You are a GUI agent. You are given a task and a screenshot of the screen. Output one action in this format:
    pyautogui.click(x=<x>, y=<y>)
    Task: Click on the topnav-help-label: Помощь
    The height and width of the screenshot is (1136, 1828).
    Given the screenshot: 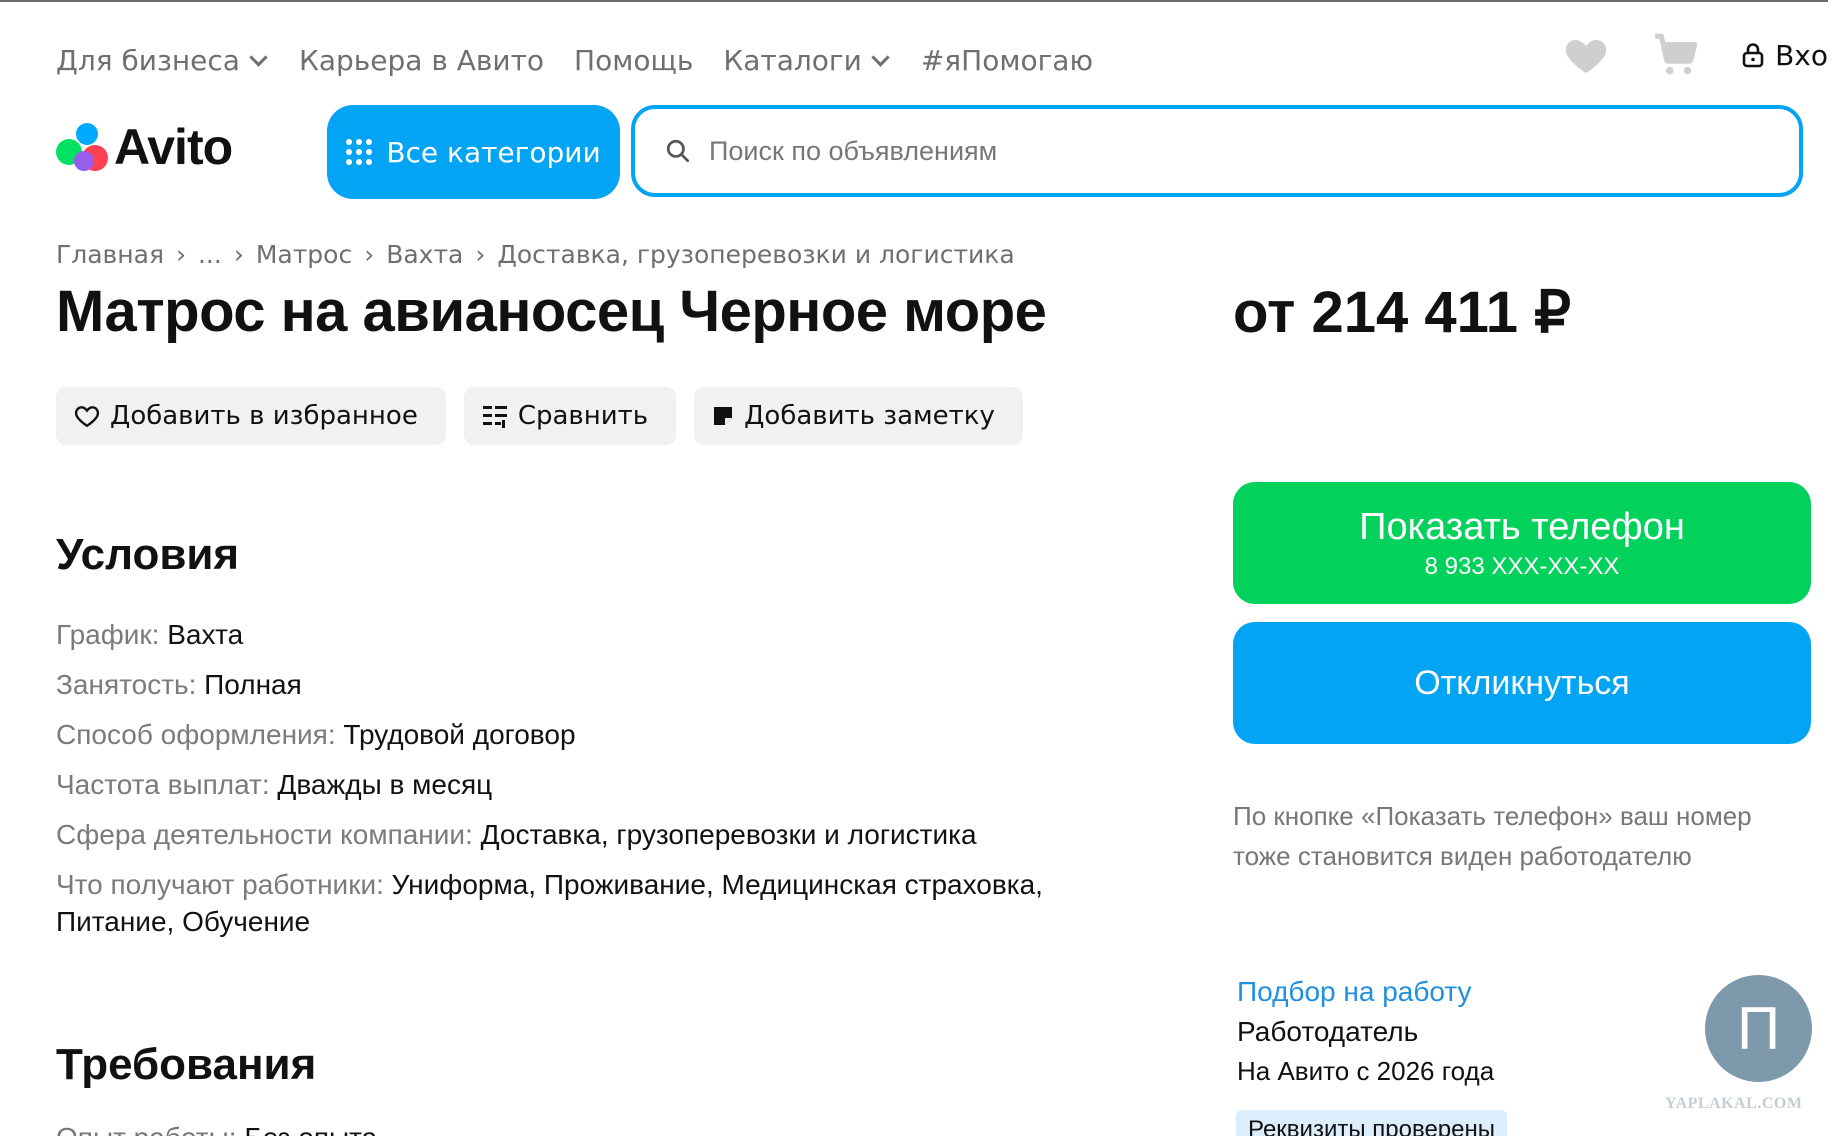 What is the action you would take?
    pyautogui.click(x=634, y=60)
    